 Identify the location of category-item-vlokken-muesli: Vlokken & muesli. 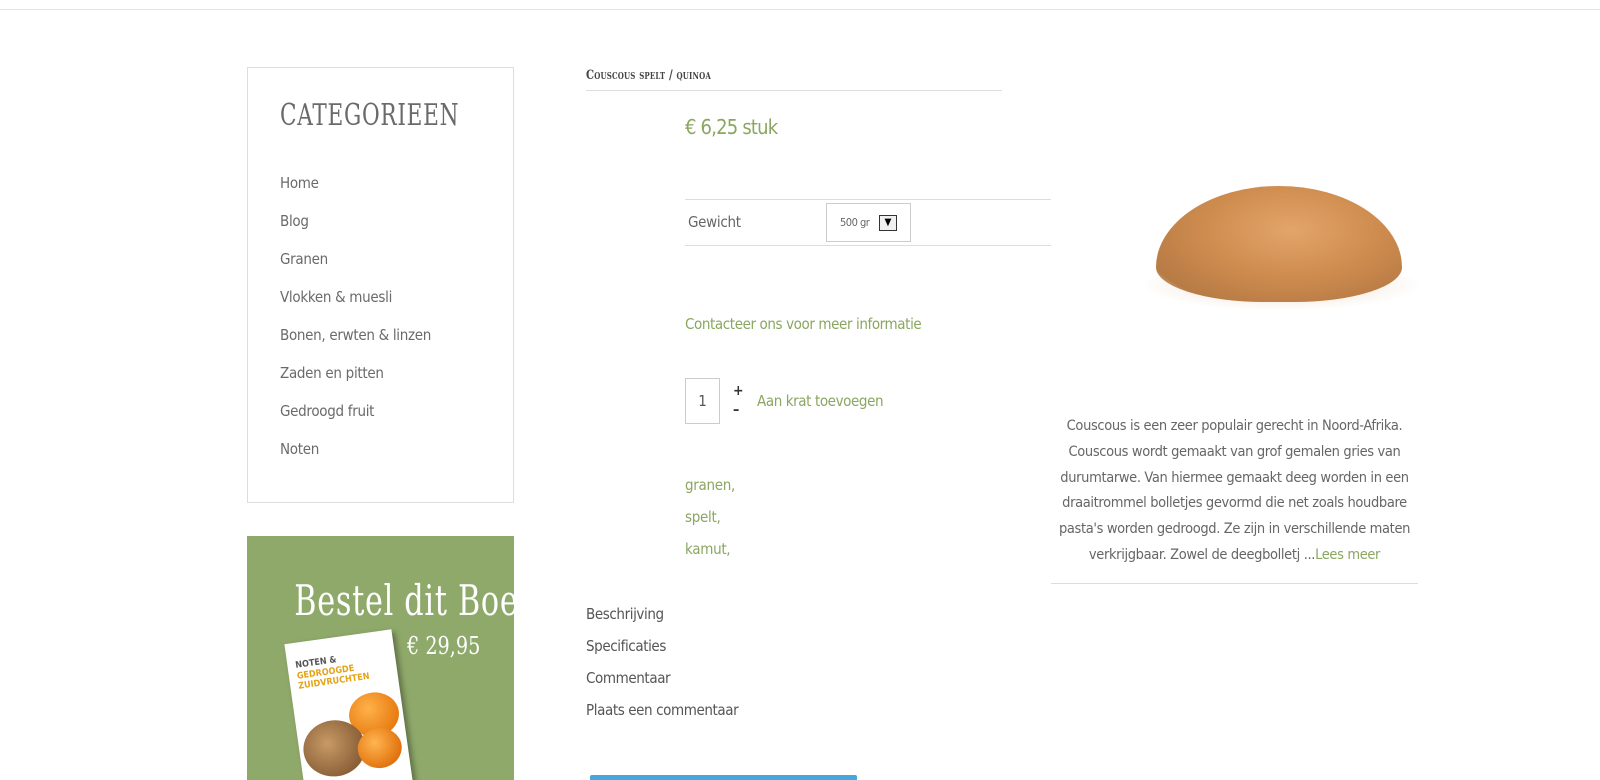
(355, 307).